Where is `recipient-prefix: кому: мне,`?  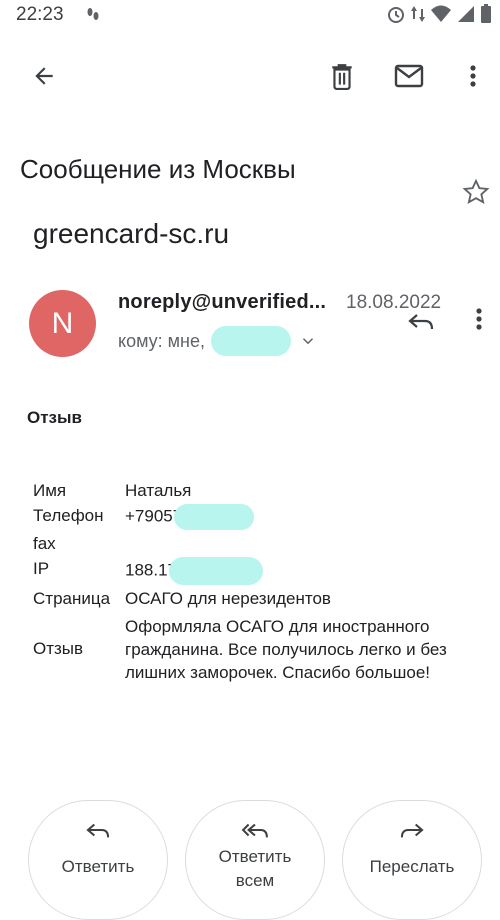 recipient-prefix: кому: мне, is located at coordinates (161, 340).